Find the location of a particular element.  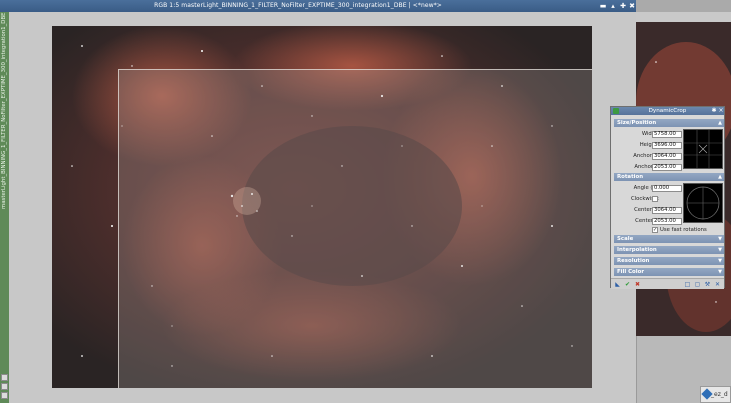

section-size-position: Size/Position ▲ is located at coordinates (669, 123).